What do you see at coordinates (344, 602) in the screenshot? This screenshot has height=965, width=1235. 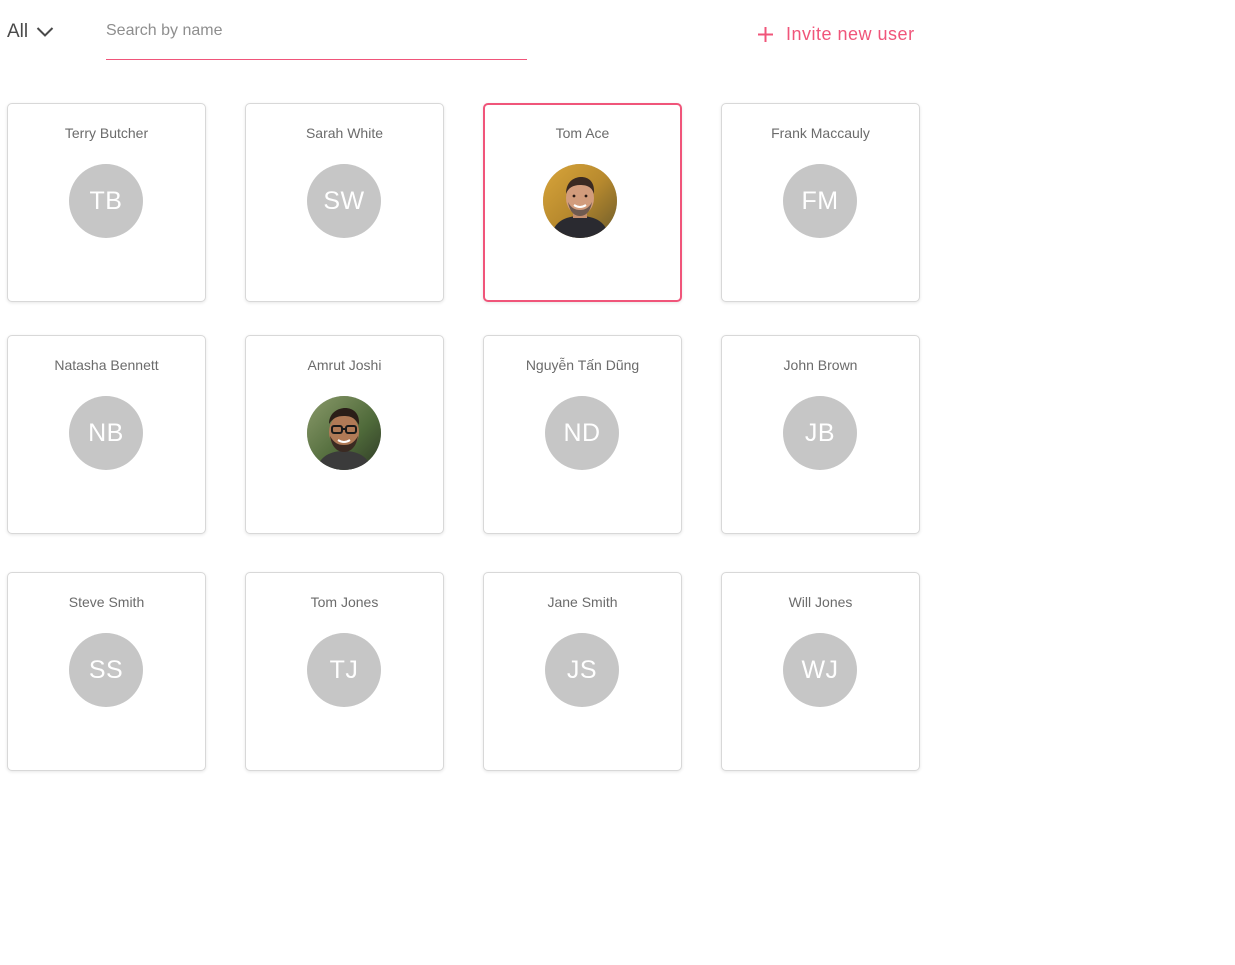 I see `user-name: Tom Jones` at bounding box center [344, 602].